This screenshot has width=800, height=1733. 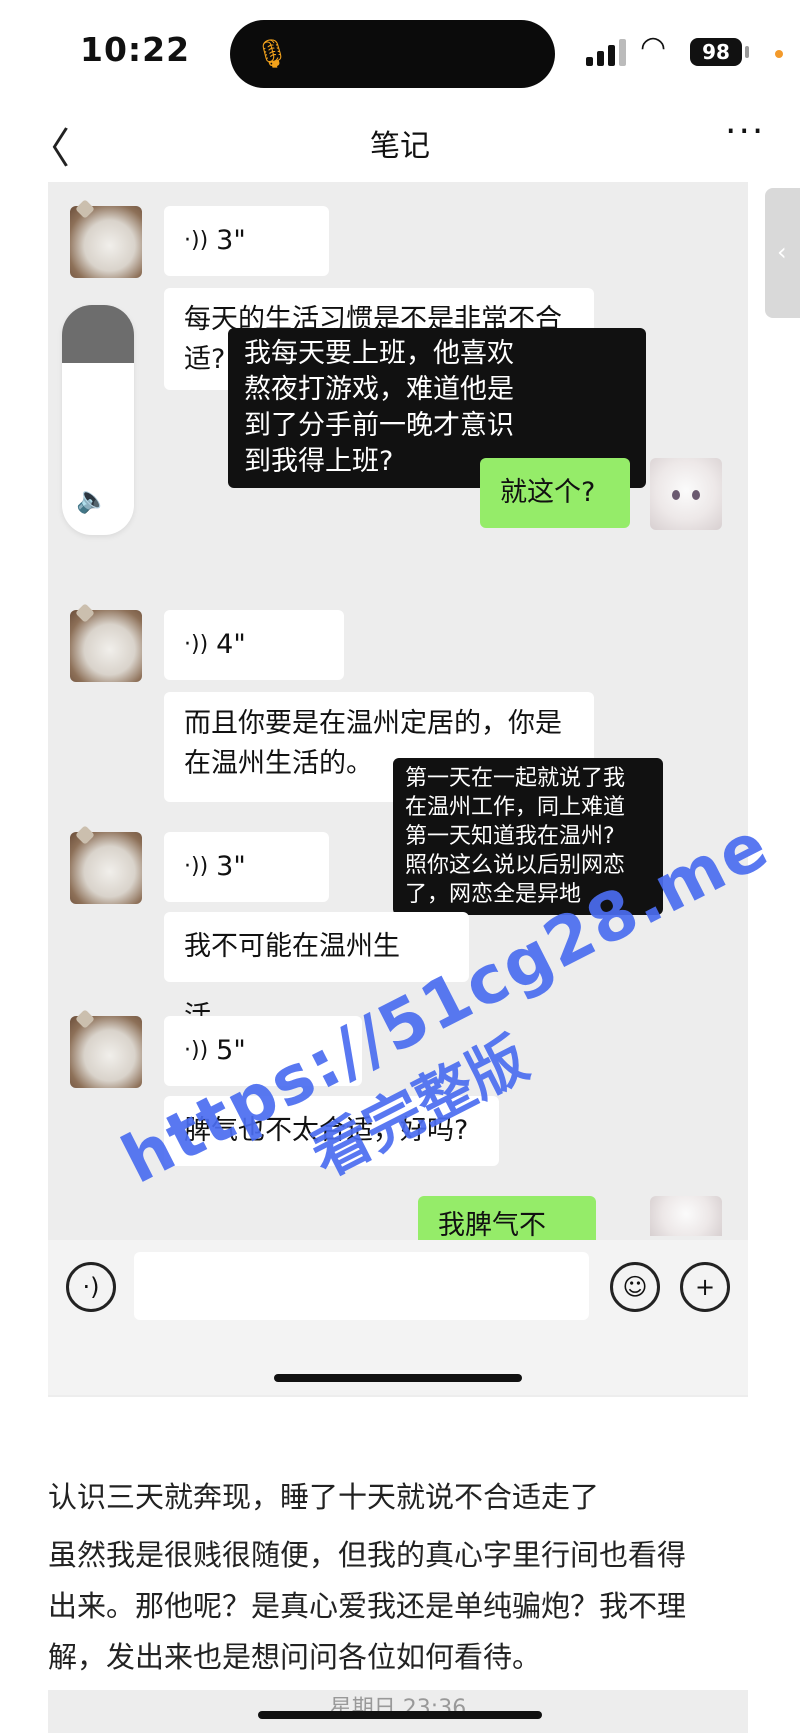 I want to click on chat-input-bar: ·) ☺ +, so click(x=398, y=1317).